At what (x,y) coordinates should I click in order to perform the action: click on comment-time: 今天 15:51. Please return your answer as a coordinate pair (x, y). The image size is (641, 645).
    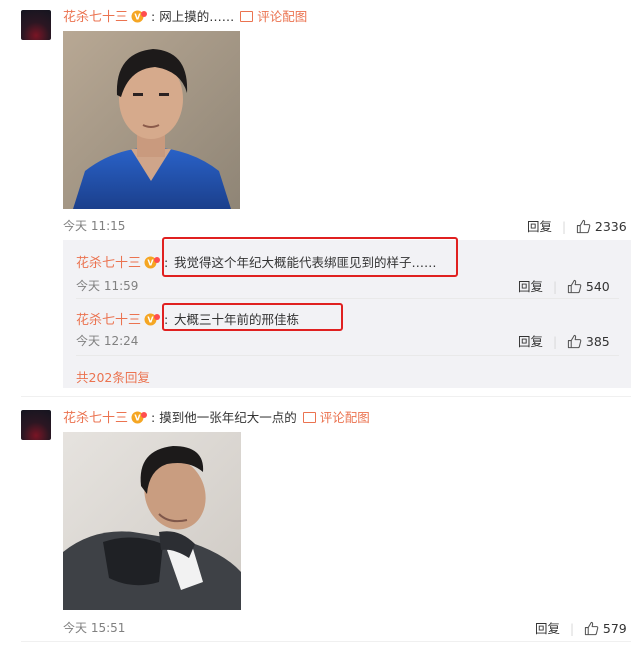
    Looking at the image, I should click on (94, 628).